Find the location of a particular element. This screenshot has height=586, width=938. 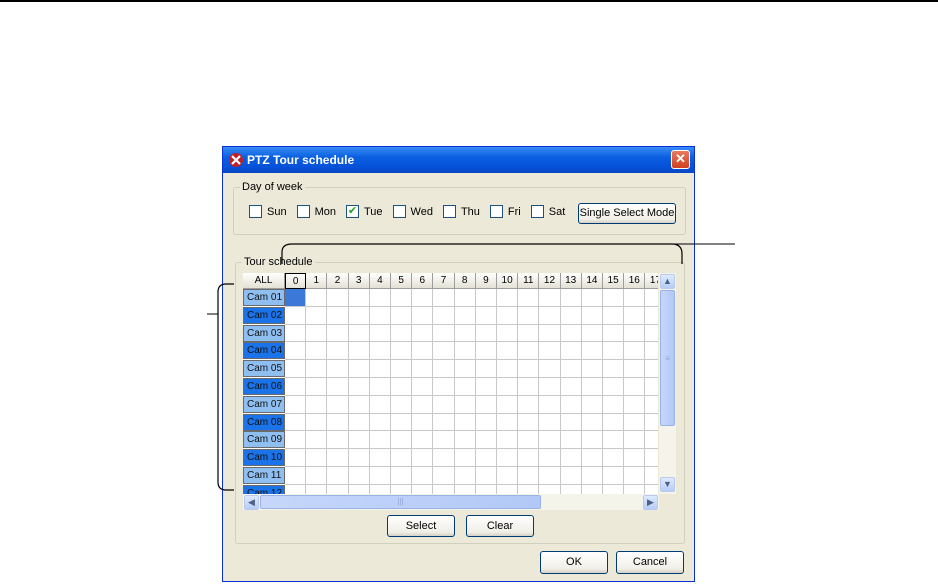

hour-header: 17 is located at coordinates (651, 281).